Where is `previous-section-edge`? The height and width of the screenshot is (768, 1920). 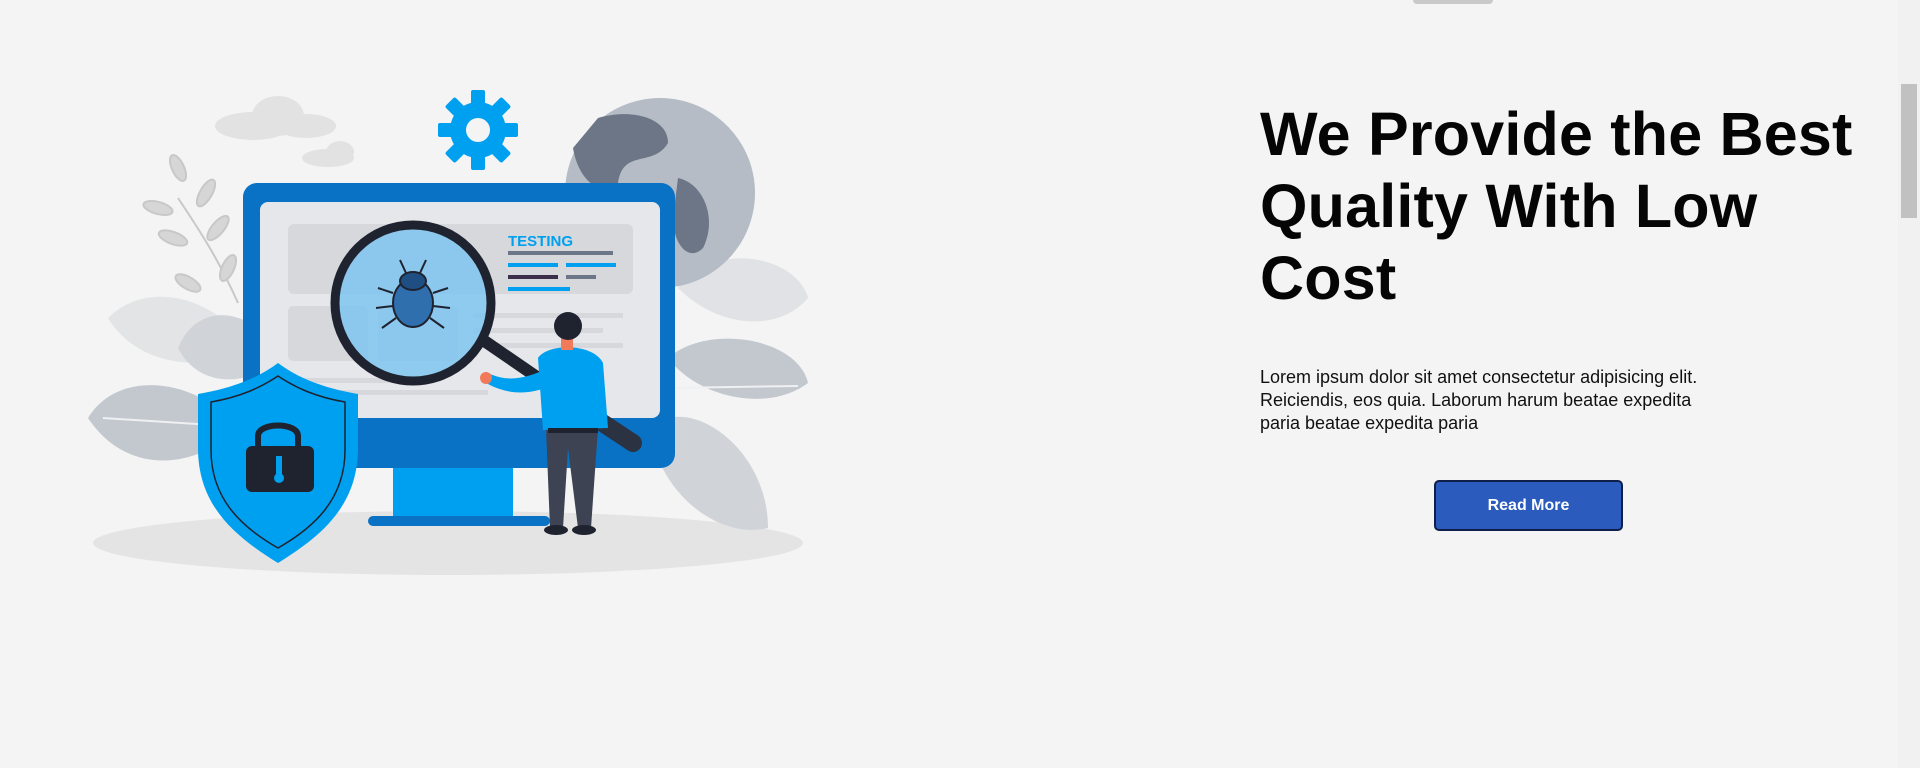 previous-section-edge is located at coordinates (1453, 2).